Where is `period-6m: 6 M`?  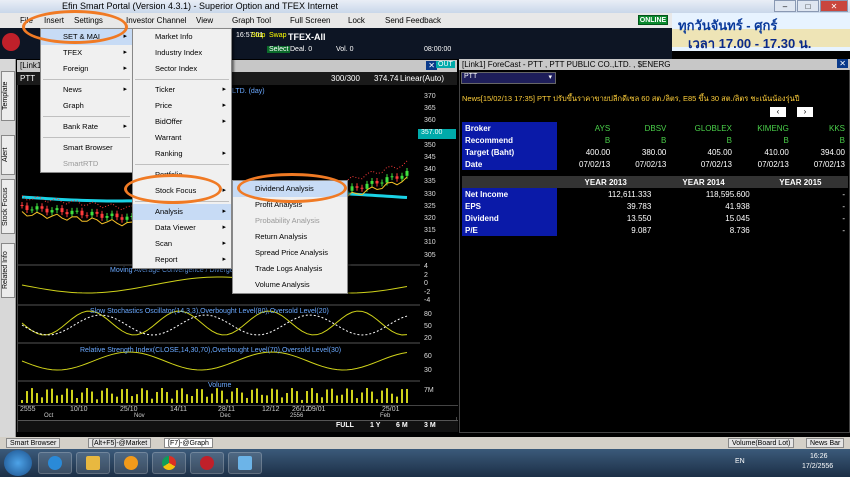
period-6m: 6 M is located at coordinates (402, 425).